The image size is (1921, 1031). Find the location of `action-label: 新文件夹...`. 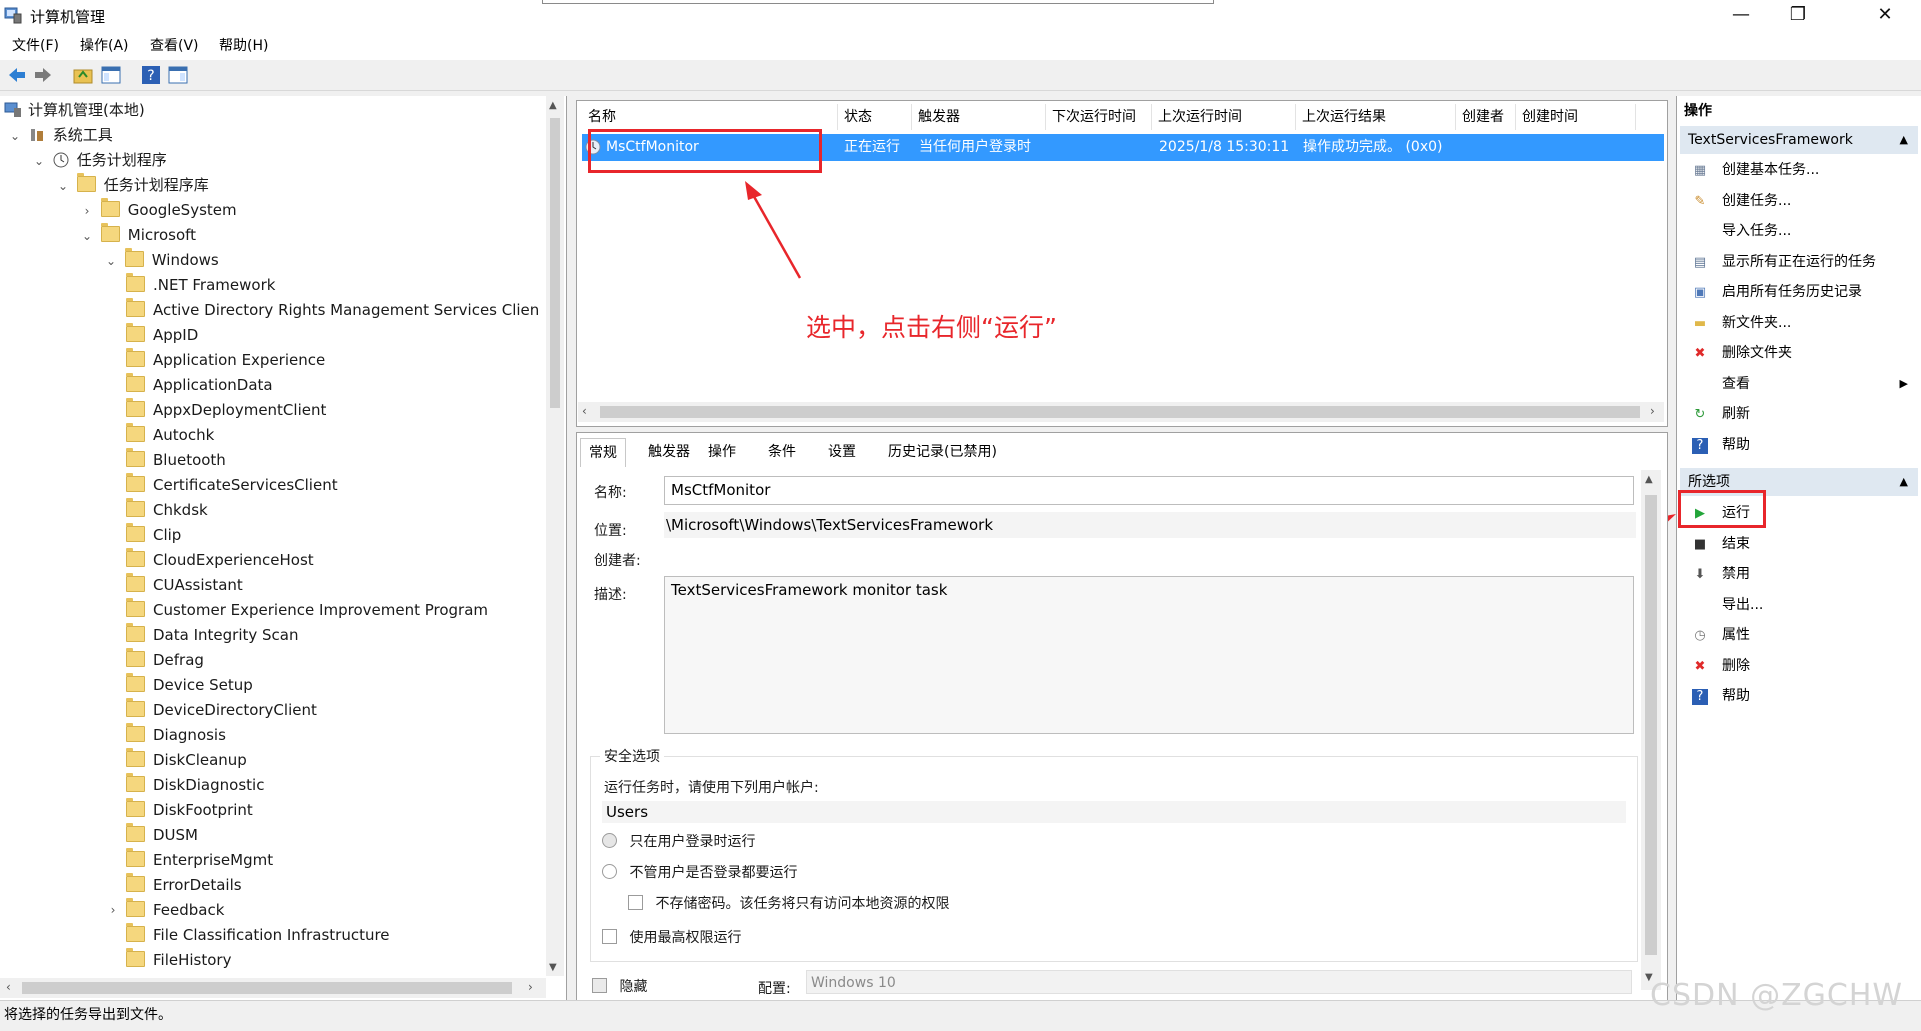

action-label: 新文件夹... is located at coordinates (1757, 322).